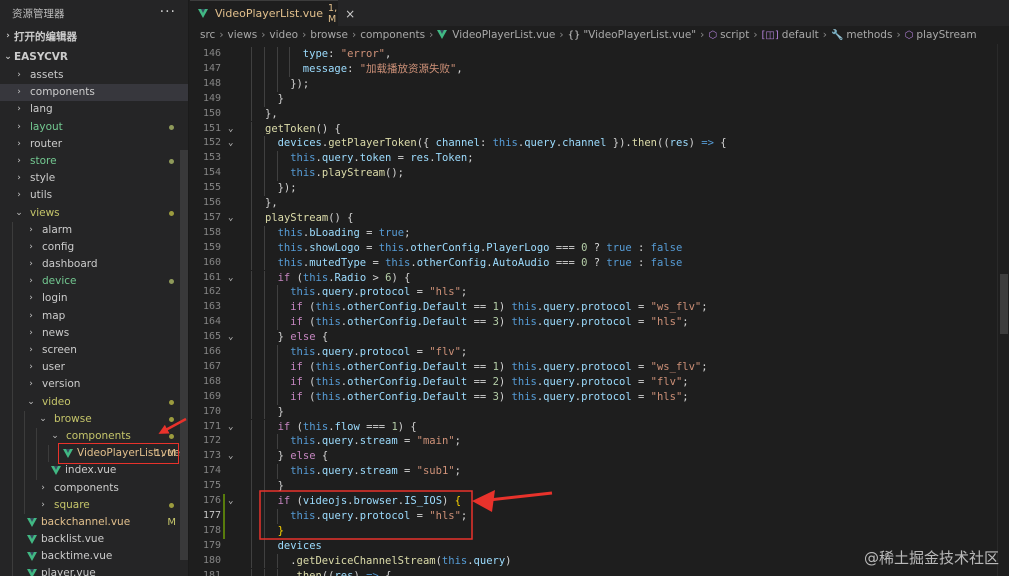 The image size is (1009, 576). What do you see at coordinates (599, 486) in the screenshot?
I see `code-line: 175}` at bounding box center [599, 486].